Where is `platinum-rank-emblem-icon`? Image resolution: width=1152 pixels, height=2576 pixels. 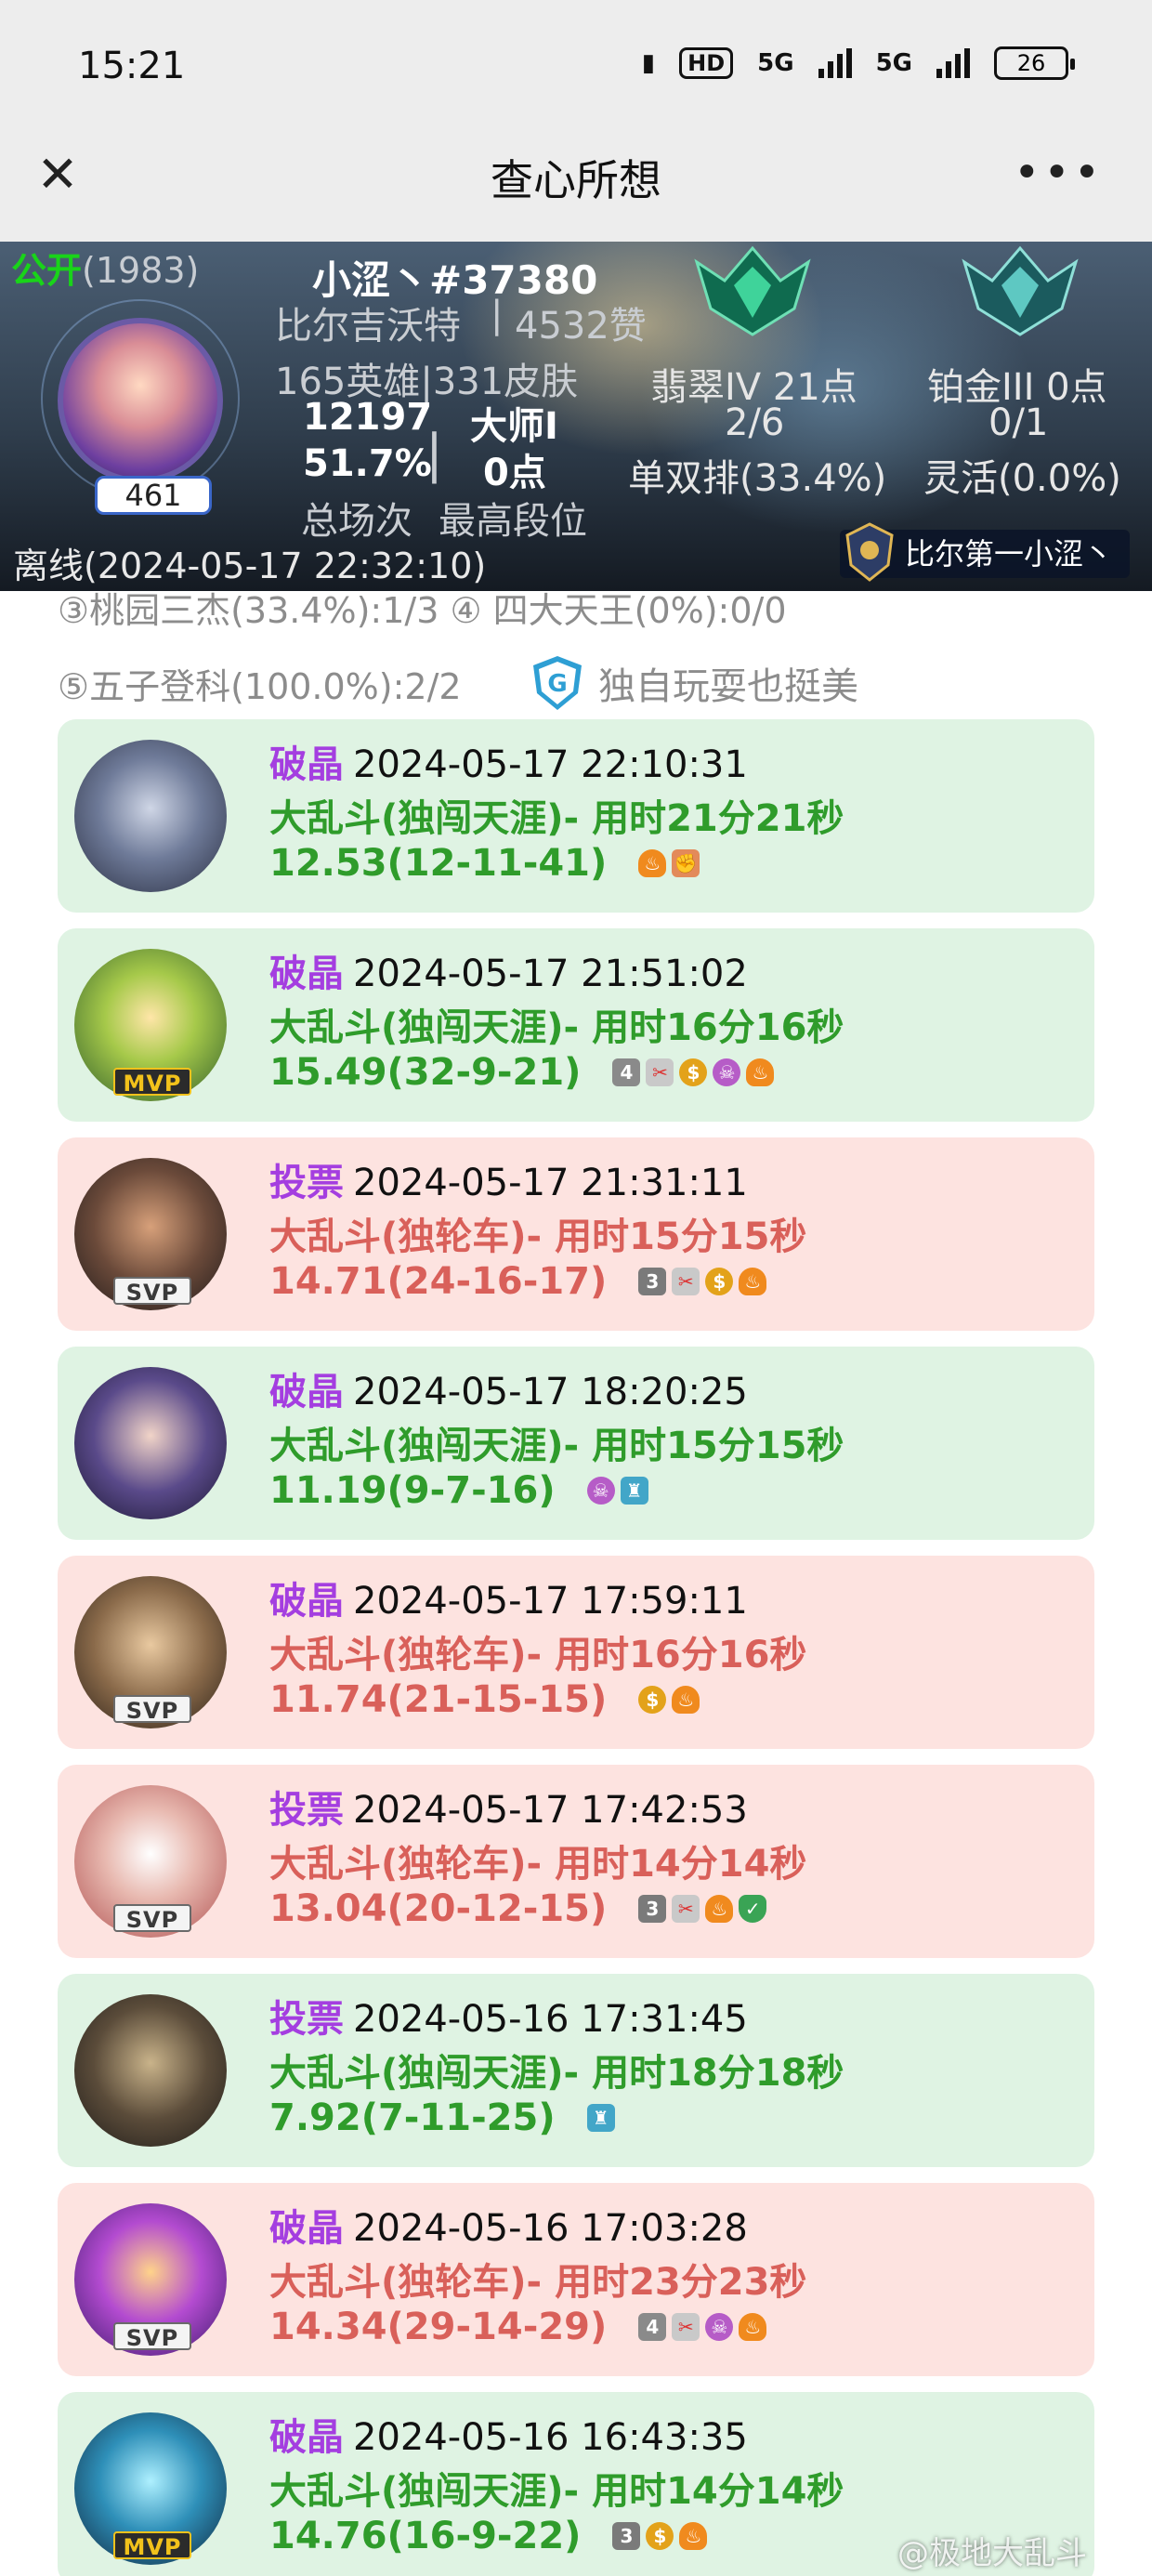
platinum-rank-emblem-icon is located at coordinates (1020, 290).